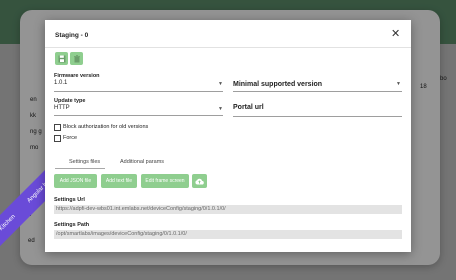 The width and height of the screenshot is (456, 280). Describe the element at coordinates (62, 108) in the screenshot. I see `update-type-select: HTTP` at that location.